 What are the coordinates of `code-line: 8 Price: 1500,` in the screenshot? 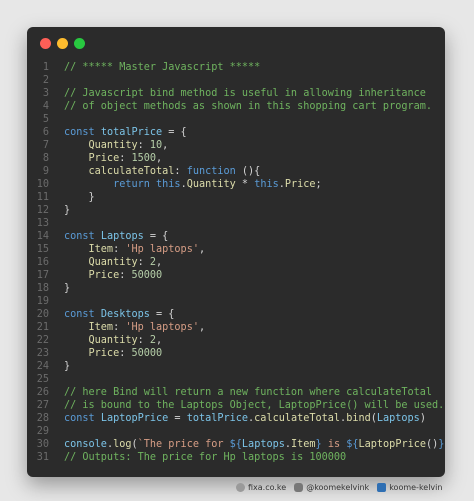 It's located at (236, 158).